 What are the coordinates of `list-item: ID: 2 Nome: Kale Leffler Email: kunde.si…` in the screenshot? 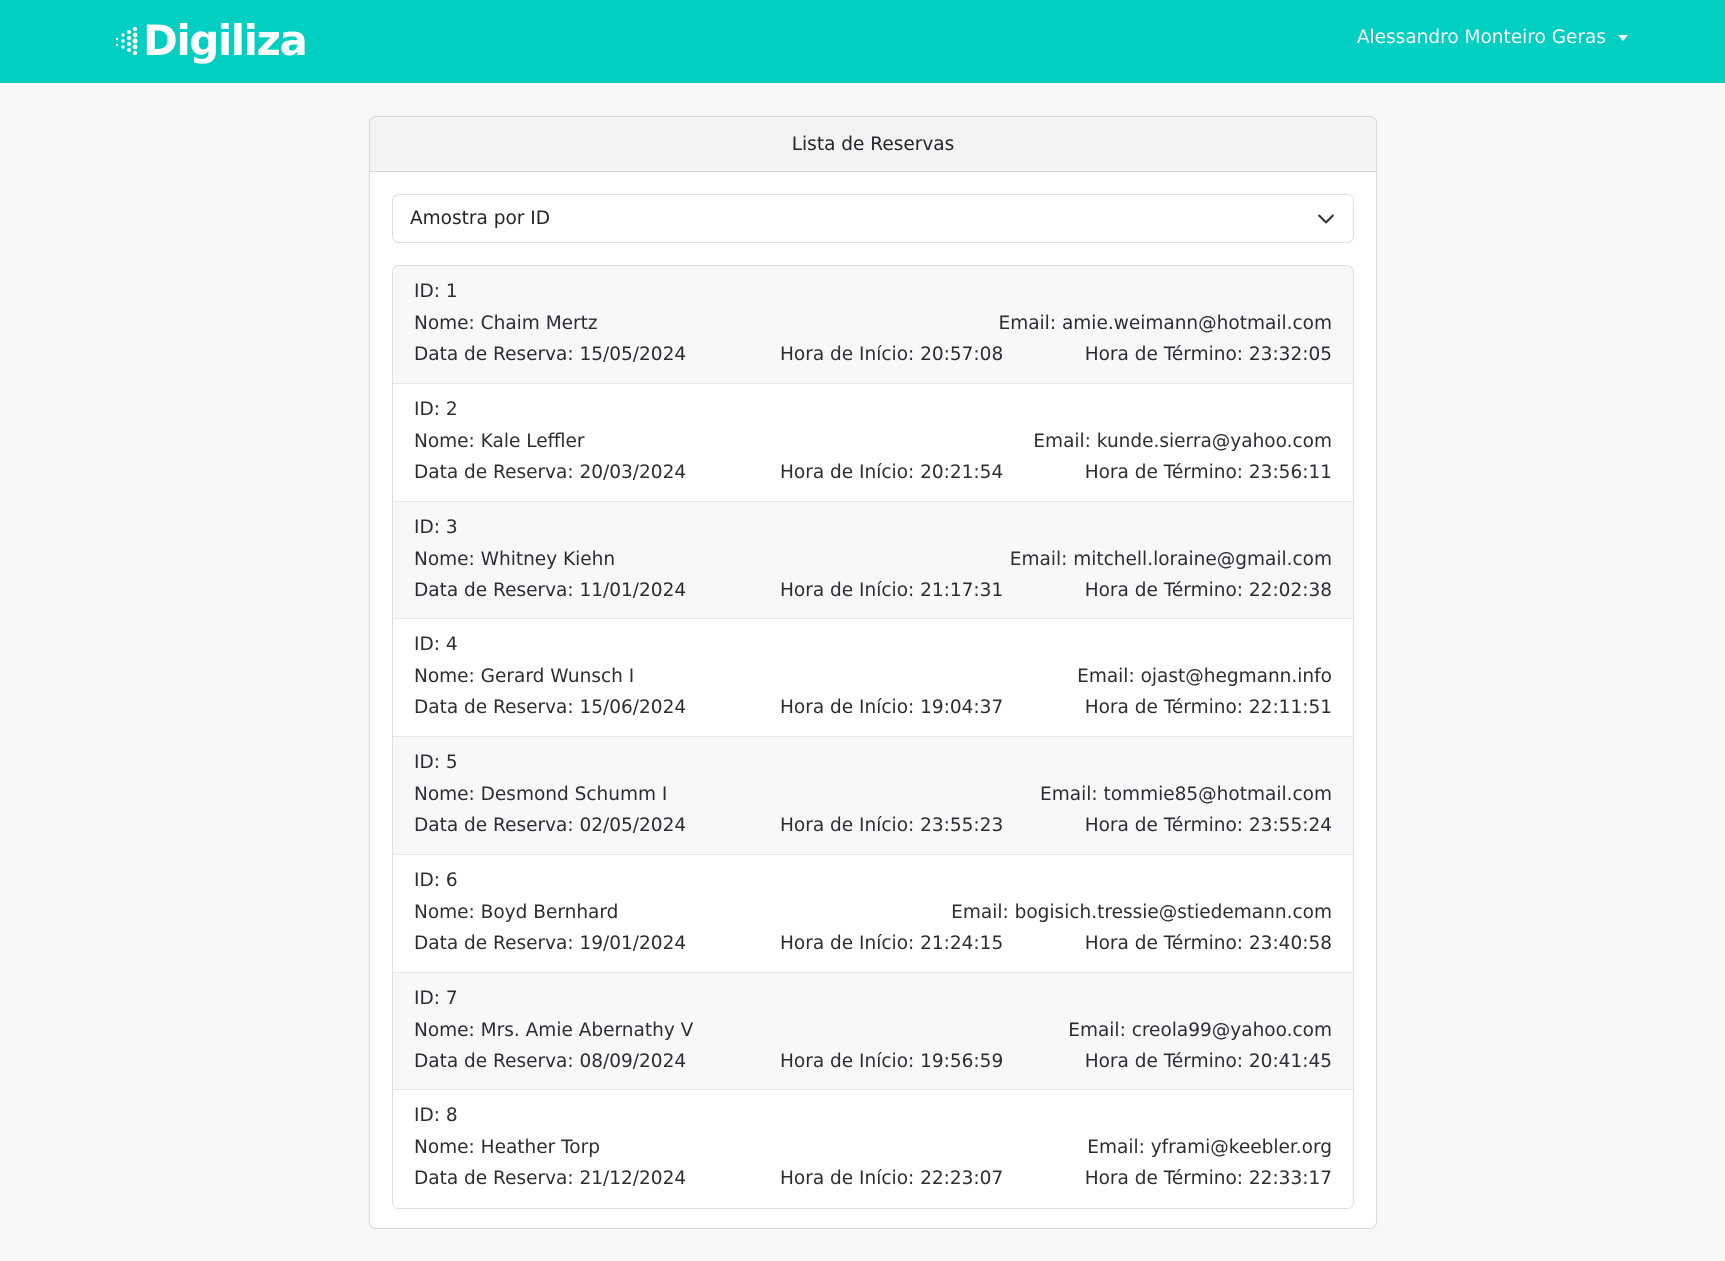 It's located at (873, 442).